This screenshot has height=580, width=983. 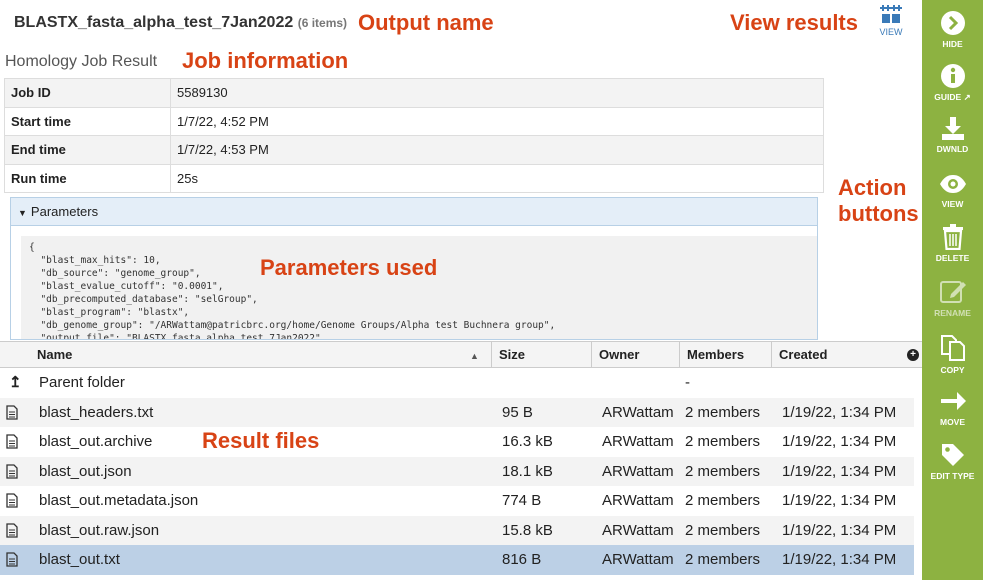 What do you see at coordinates (349, 267) in the screenshot?
I see `annotation-parameters-used: Parameters used` at bounding box center [349, 267].